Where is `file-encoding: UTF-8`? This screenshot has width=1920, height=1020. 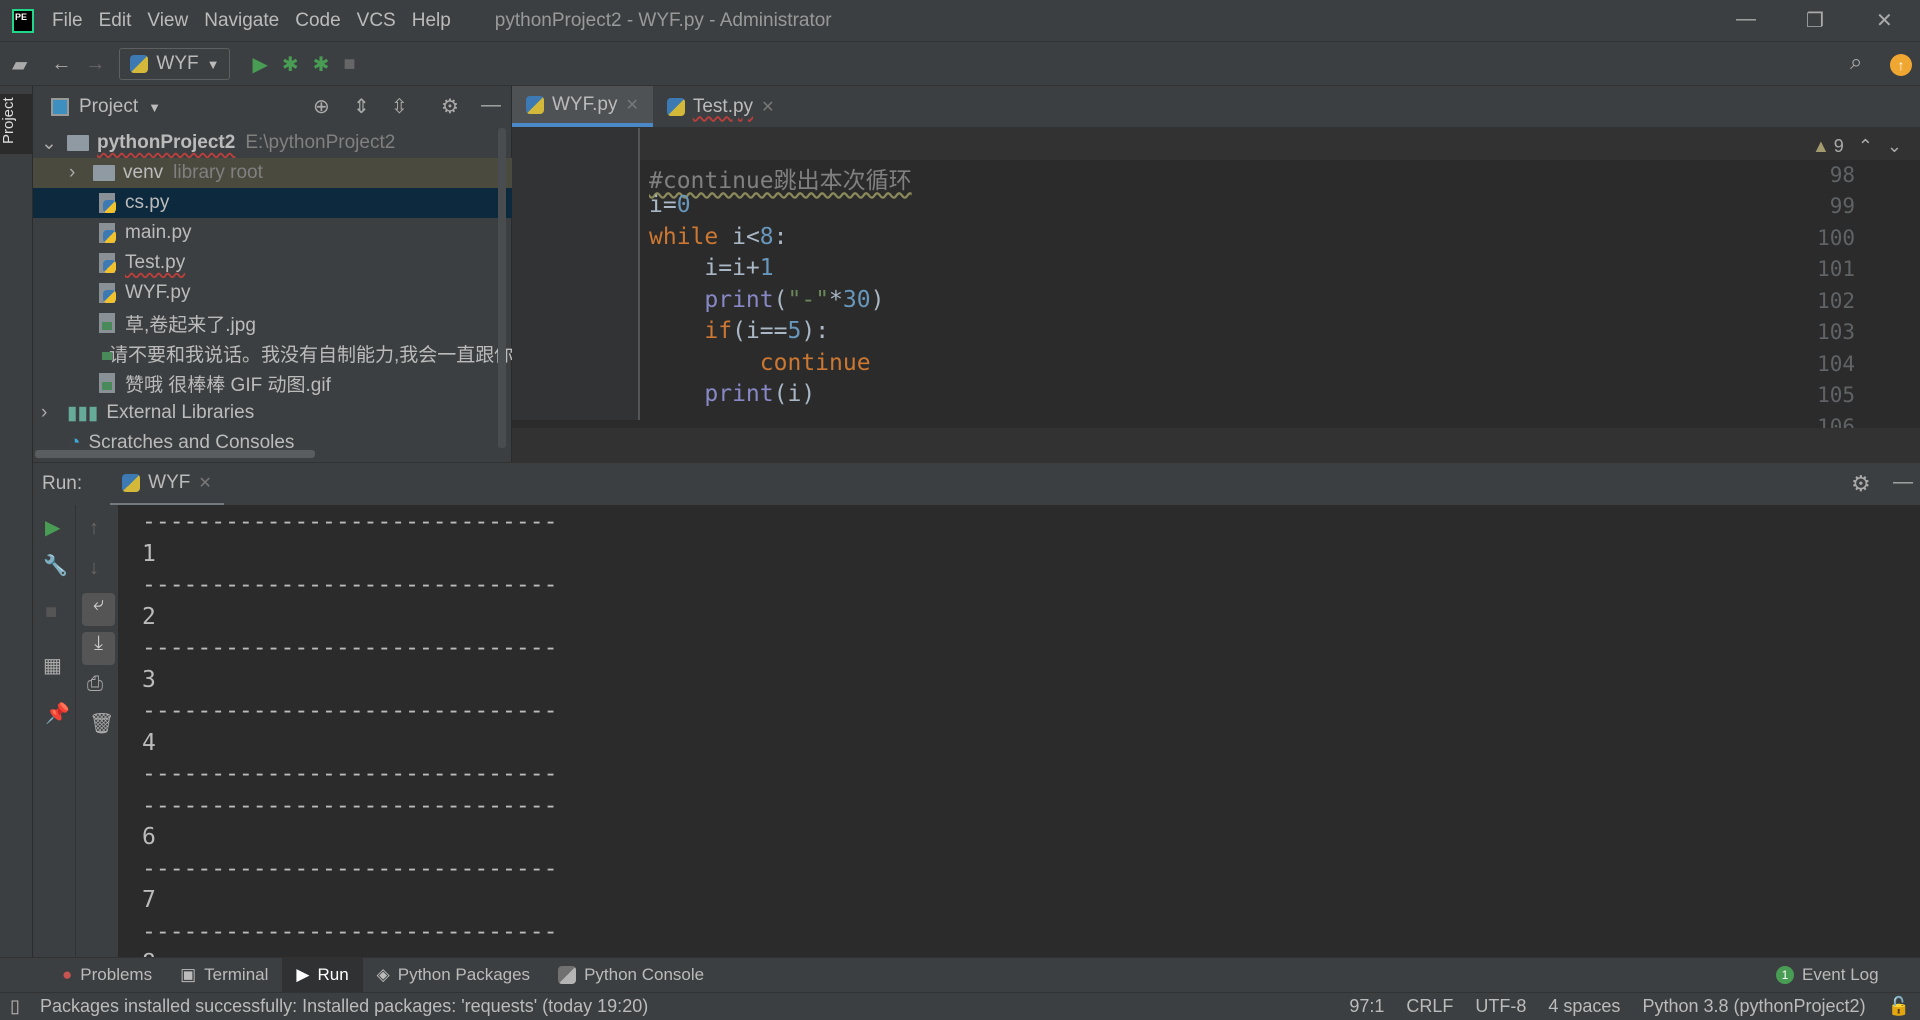 file-encoding: UTF-8 is located at coordinates (1500, 1006).